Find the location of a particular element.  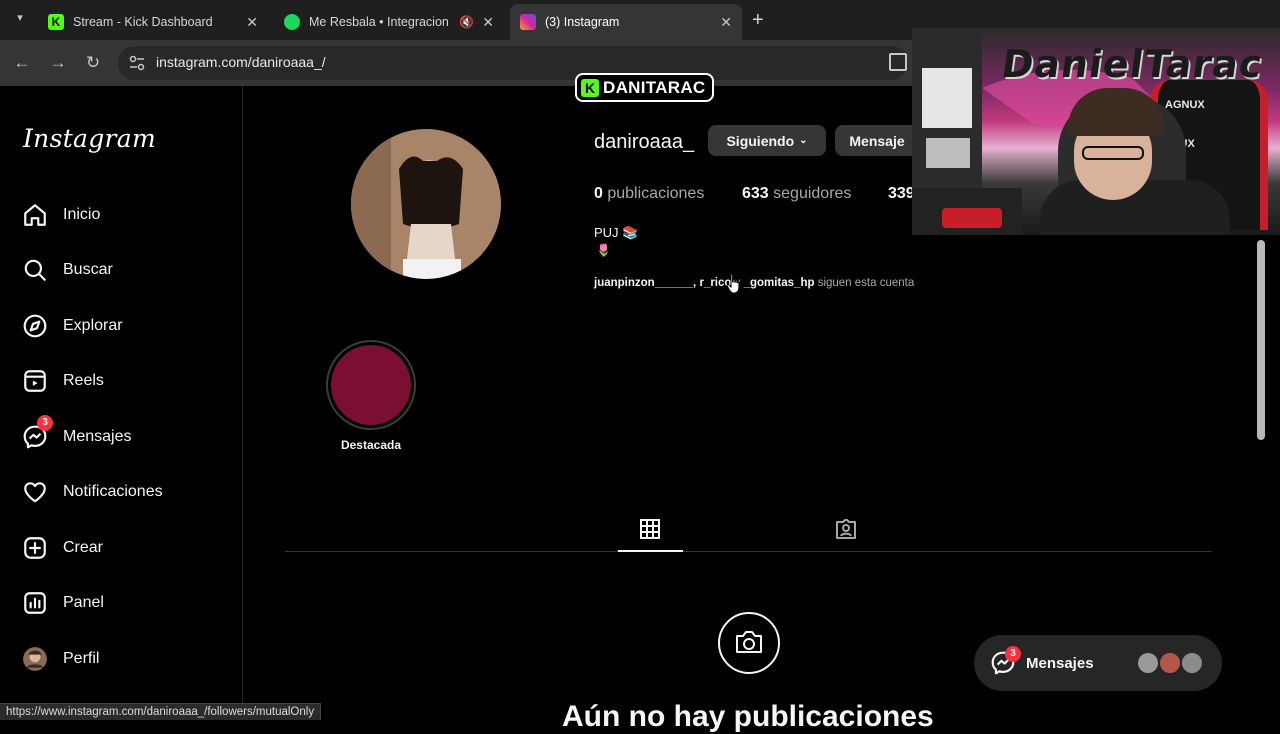

sidebar-item-panel: Panel is located at coordinates (63, 603).